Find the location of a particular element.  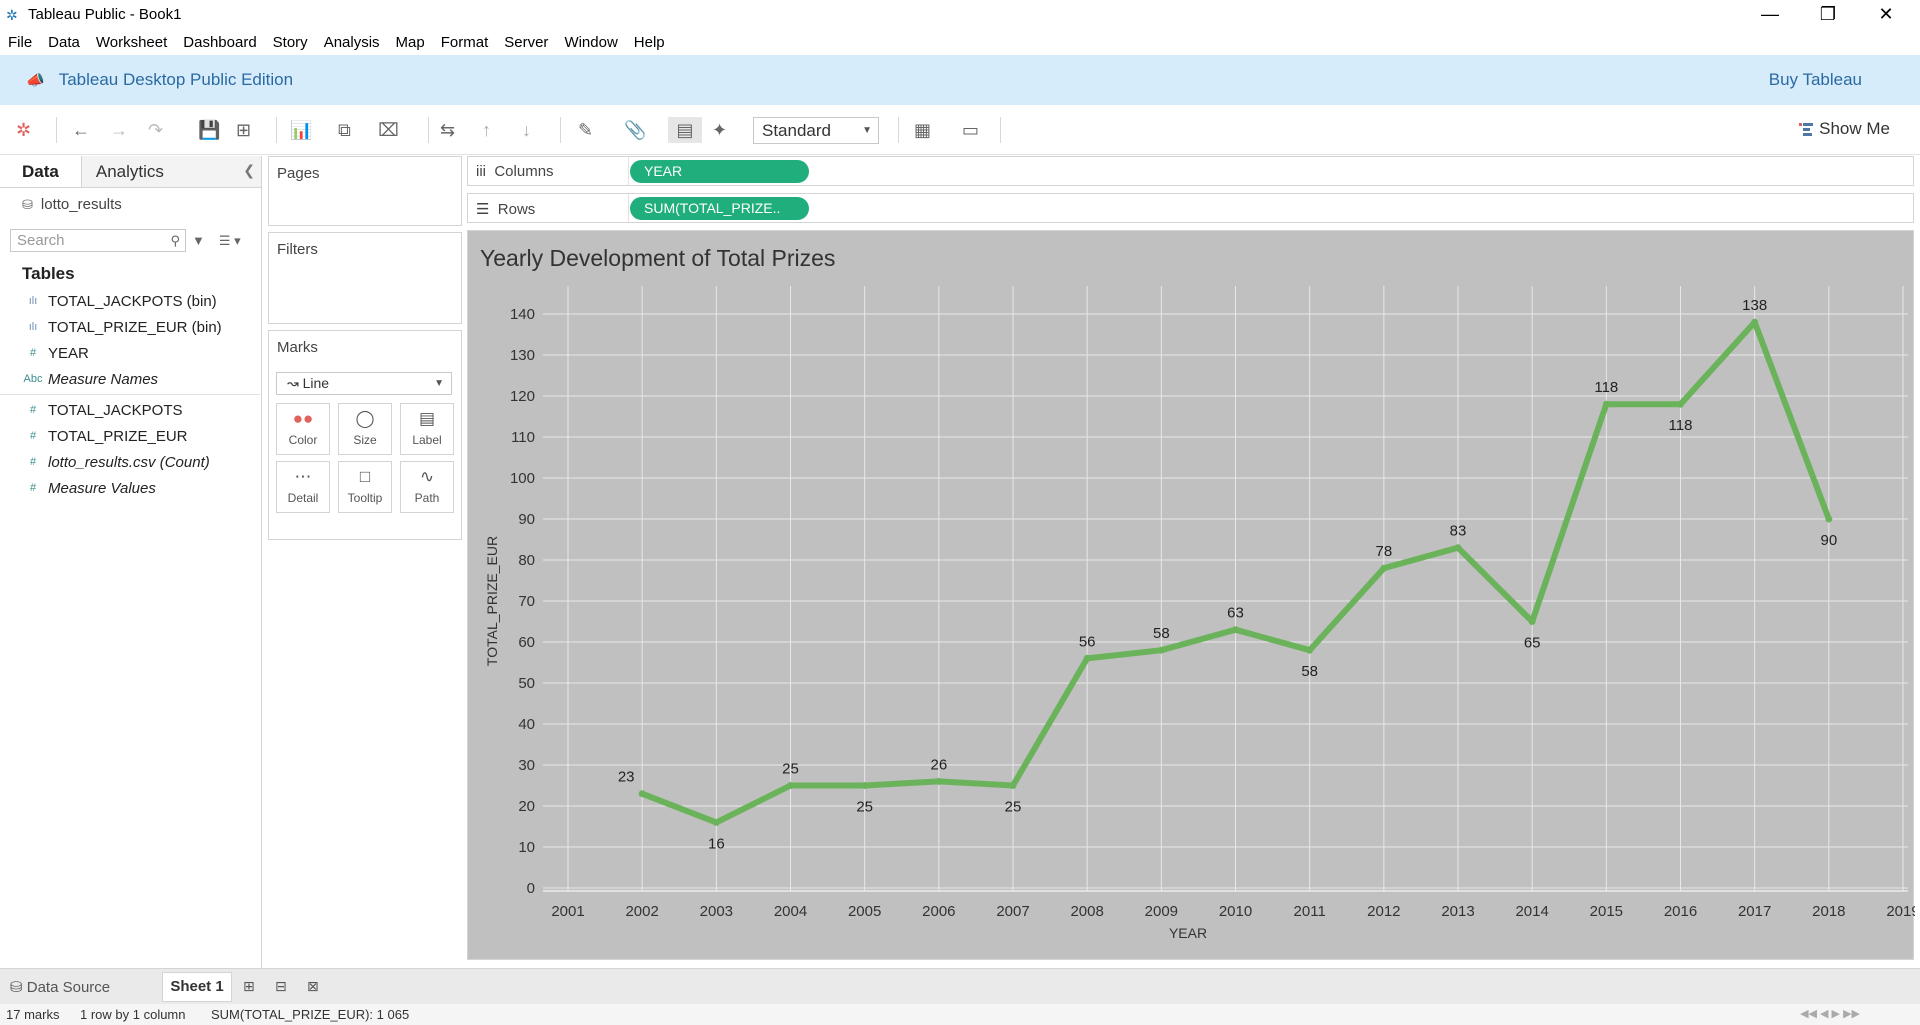

presentation-icon: ▭ is located at coordinates (970, 130).